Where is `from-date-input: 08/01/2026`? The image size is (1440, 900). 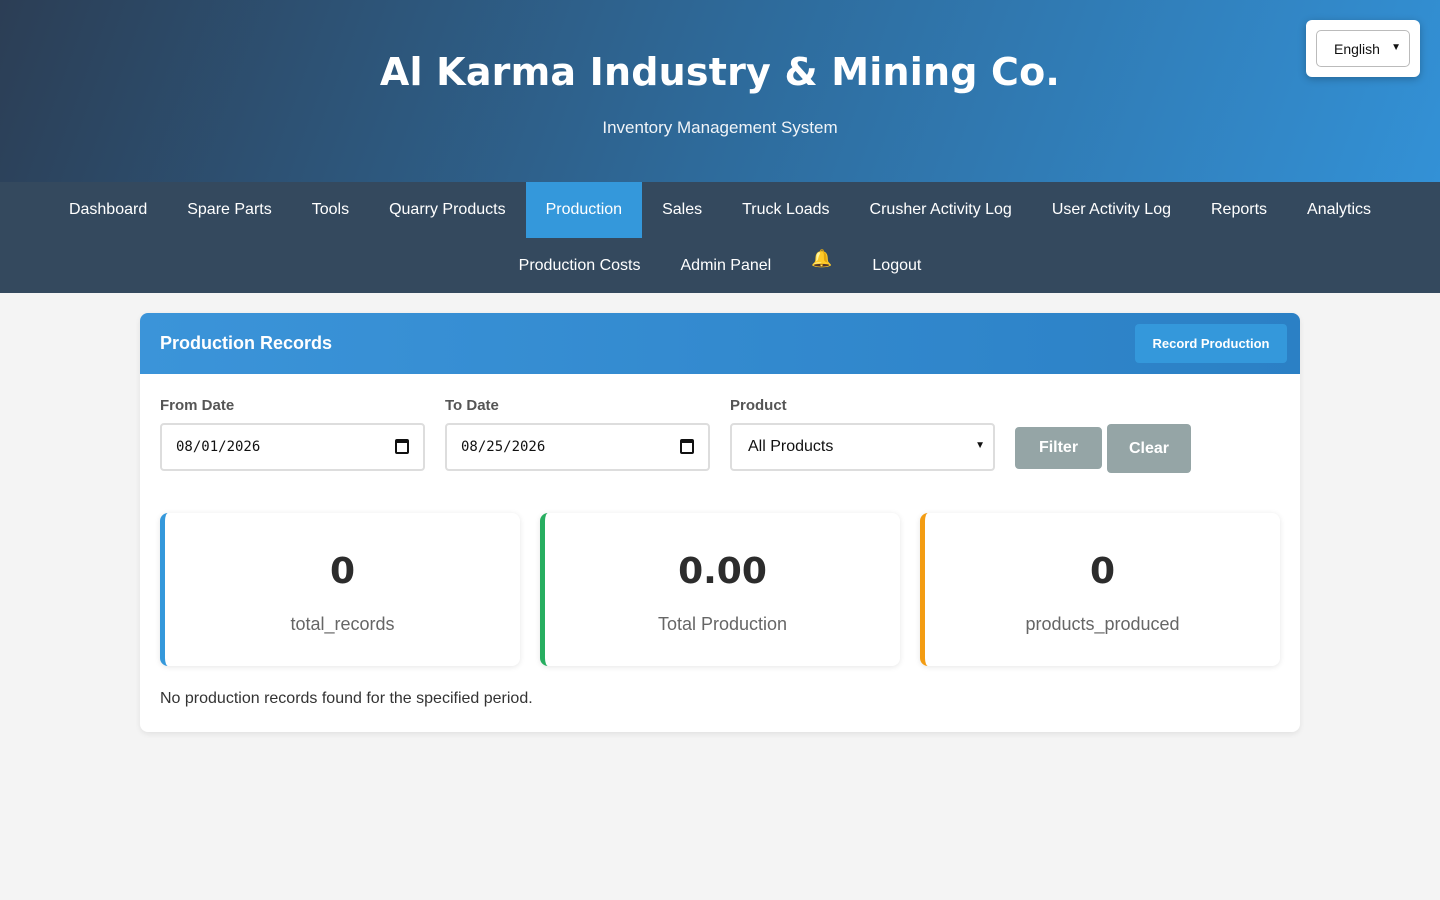 from-date-input: 08/01/2026 is located at coordinates (292, 447).